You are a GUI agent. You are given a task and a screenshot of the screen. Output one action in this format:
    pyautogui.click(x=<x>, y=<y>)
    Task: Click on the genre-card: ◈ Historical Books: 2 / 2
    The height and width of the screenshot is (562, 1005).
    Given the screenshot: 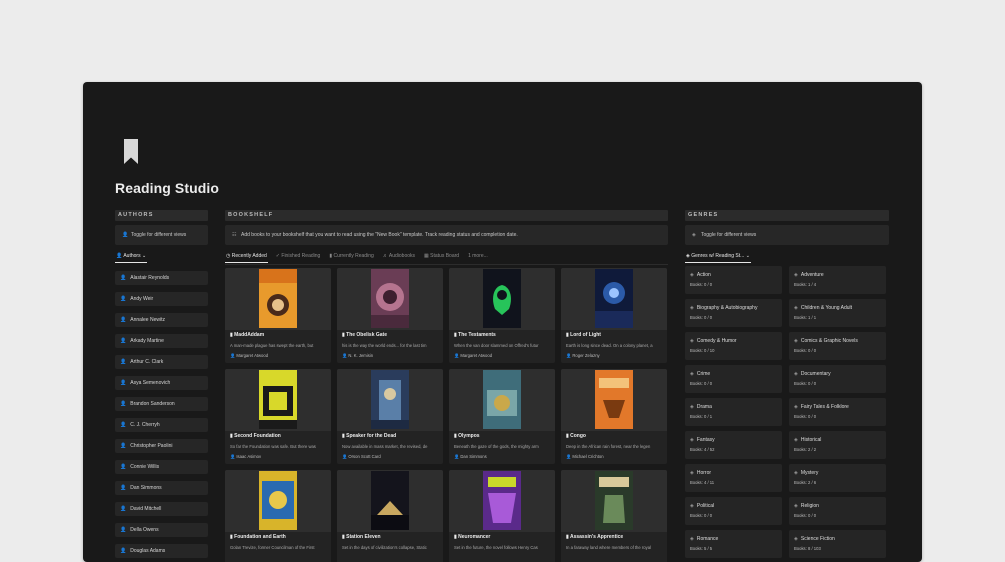 What is the action you would take?
    pyautogui.click(x=837, y=445)
    